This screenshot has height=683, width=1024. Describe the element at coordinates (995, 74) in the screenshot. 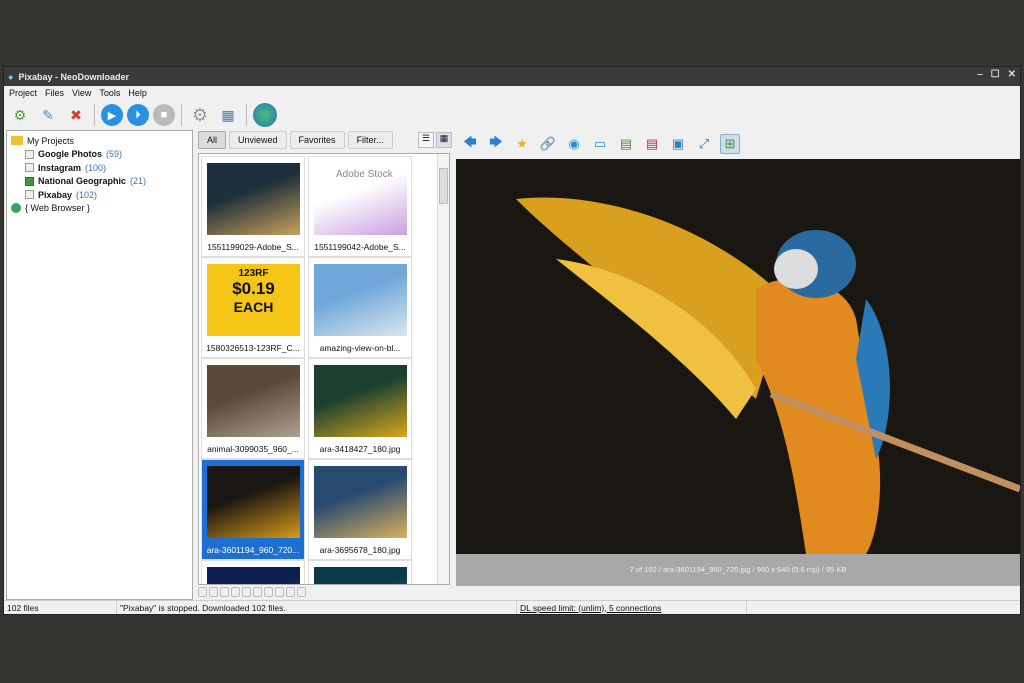

I see `maximize-button: ☐` at that location.